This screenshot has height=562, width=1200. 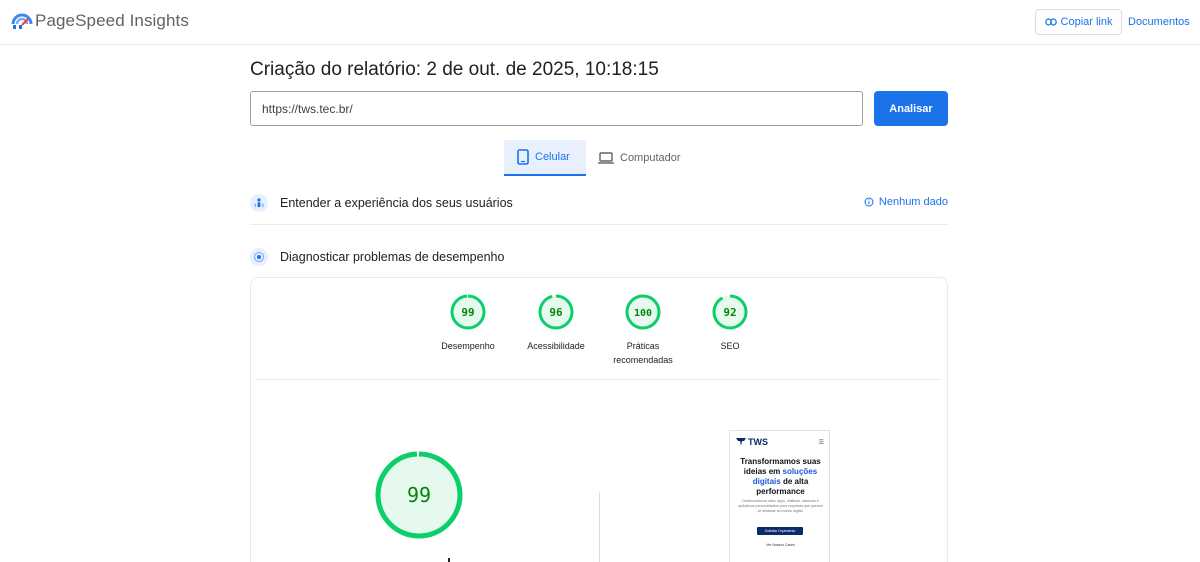 What do you see at coordinates (468, 323) in the screenshot?
I see `gauge-performance: 99 Desempenho` at bounding box center [468, 323].